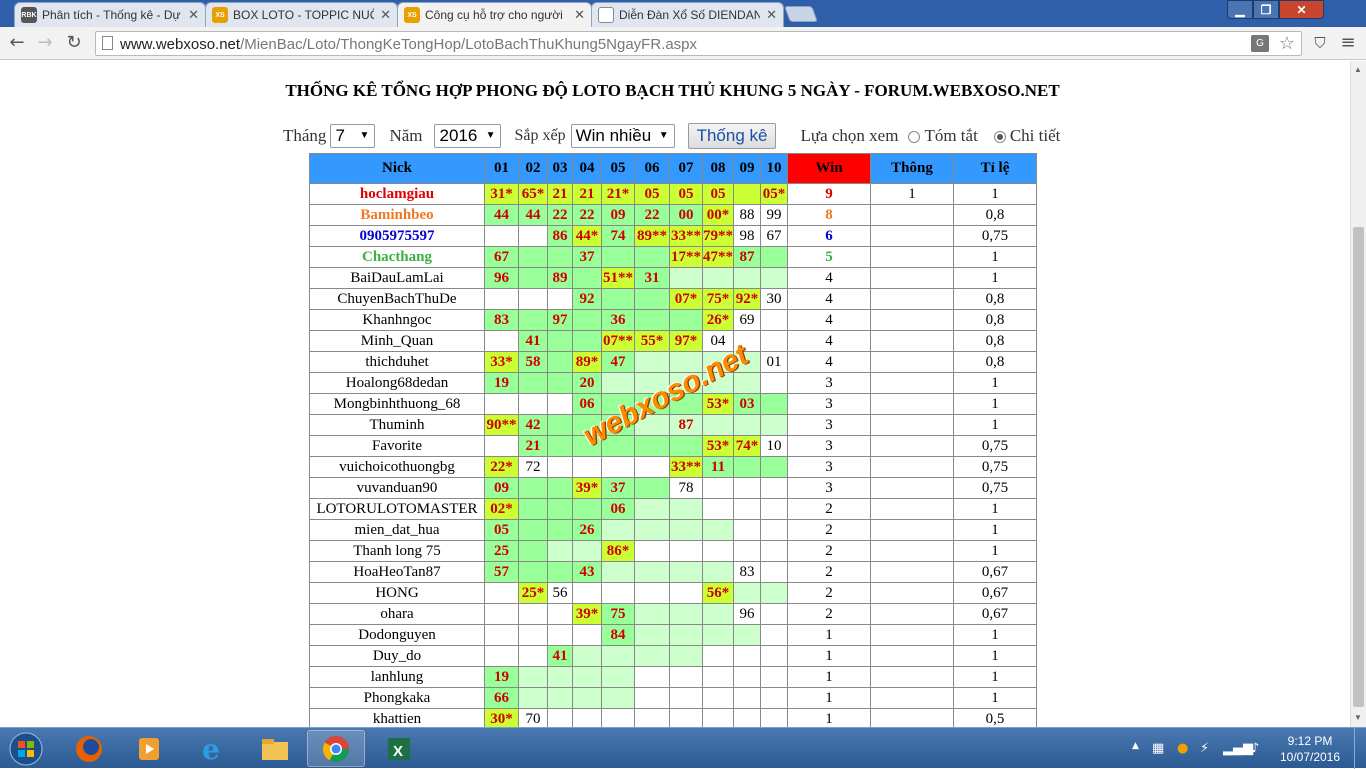 The height and width of the screenshot is (769, 1366). I want to click on nick-cell: vuichoicothuongbg, so click(397, 467).